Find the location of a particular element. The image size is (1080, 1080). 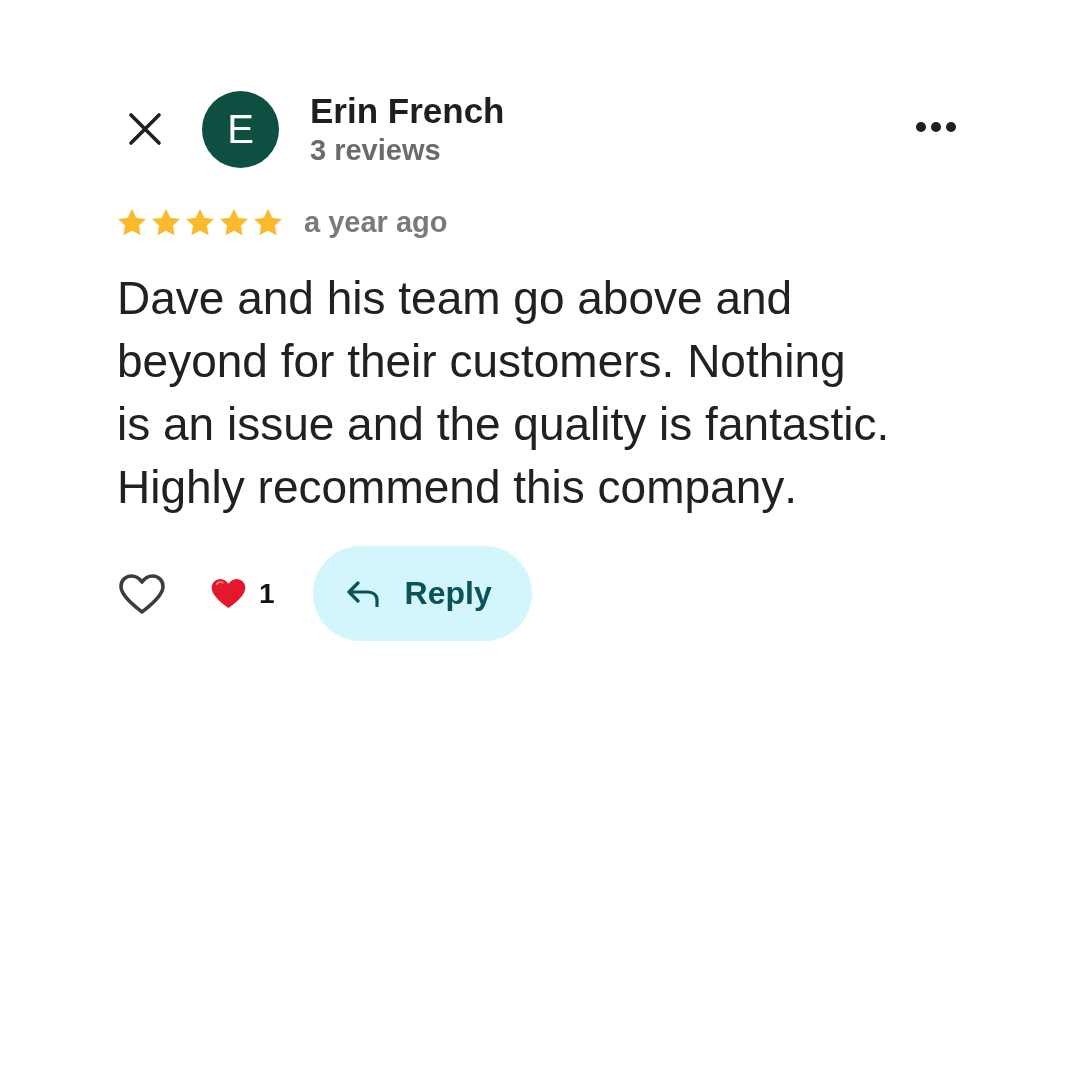

review-time: a year ago is located at coordinates (376, 222).